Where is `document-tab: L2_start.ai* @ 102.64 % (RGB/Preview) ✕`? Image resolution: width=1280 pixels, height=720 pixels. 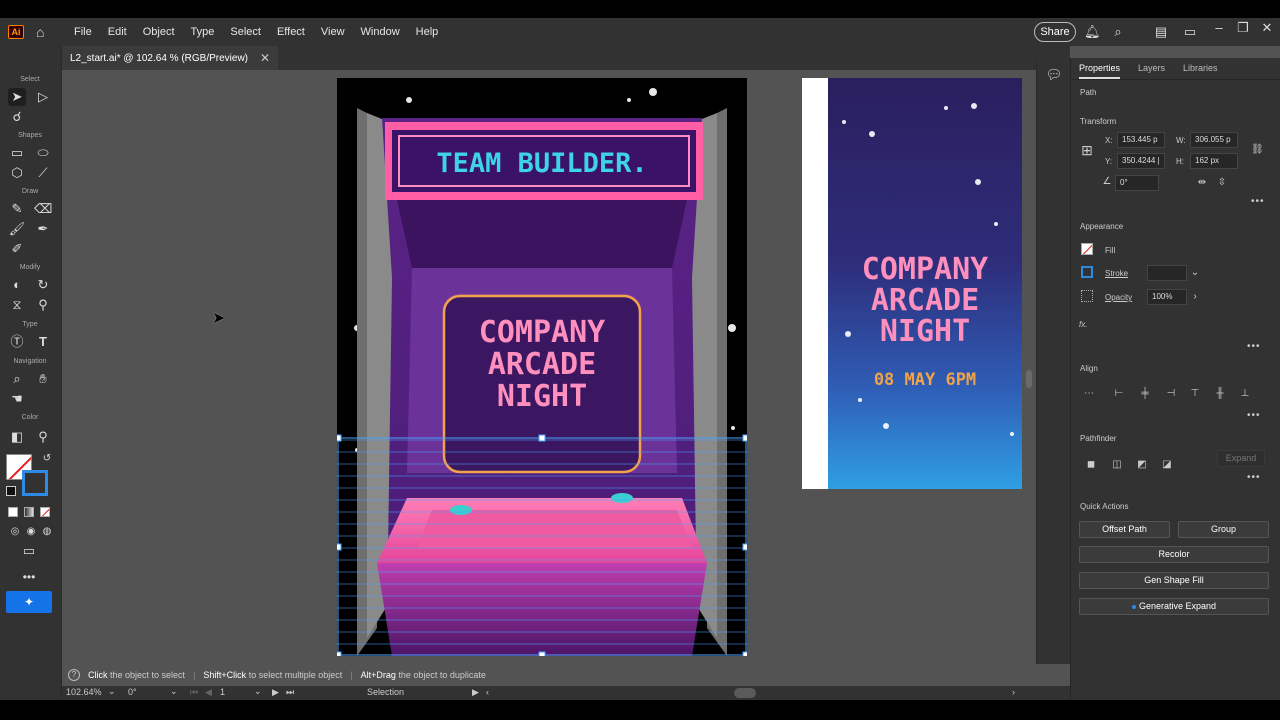
document-tab: L2_start.ai* @ 102.64 % (RGB/Preview) ✕ is located at coordinates (170, 58).